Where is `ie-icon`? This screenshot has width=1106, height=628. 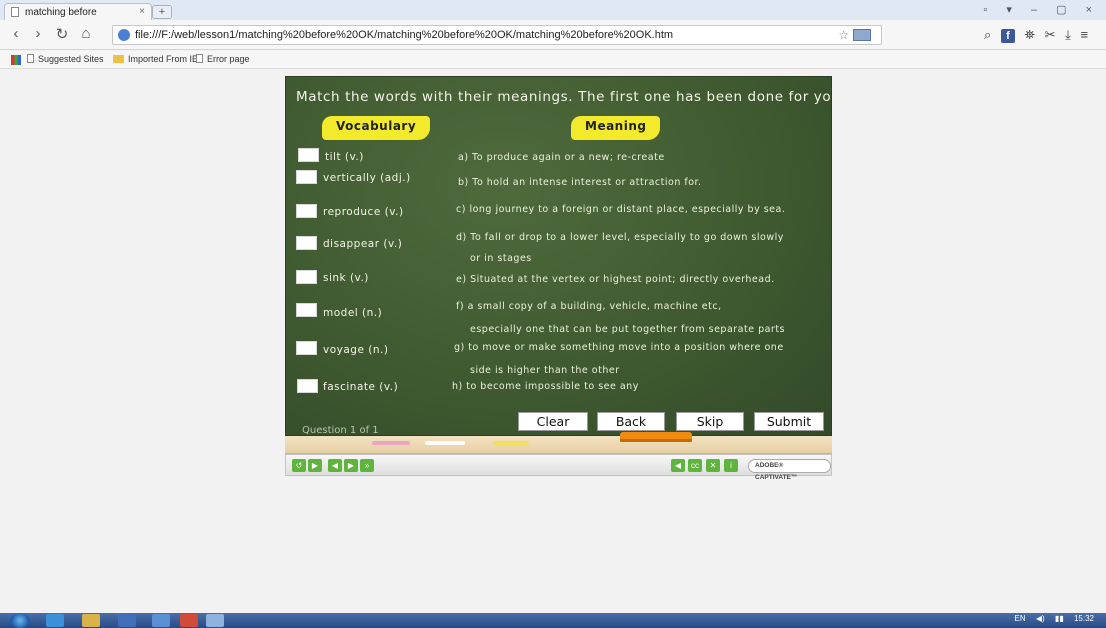 ie-icon is located at coordinates (55, 620).